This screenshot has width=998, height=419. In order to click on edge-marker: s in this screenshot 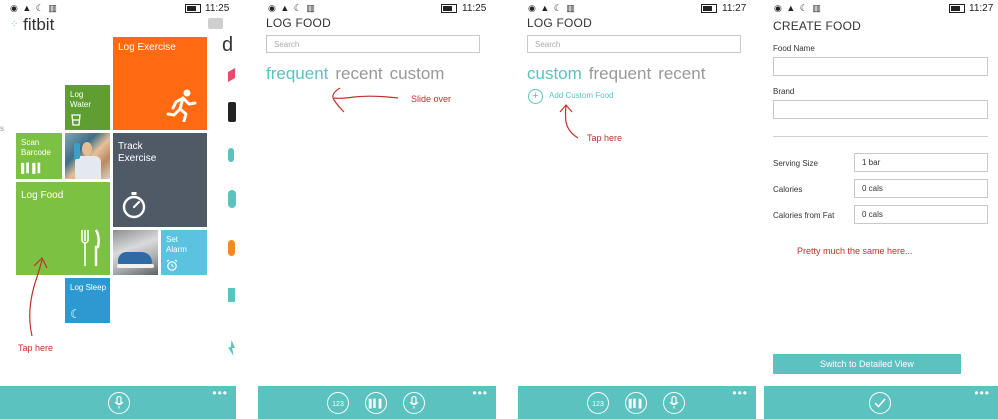, I will do `click(2, 128)`.